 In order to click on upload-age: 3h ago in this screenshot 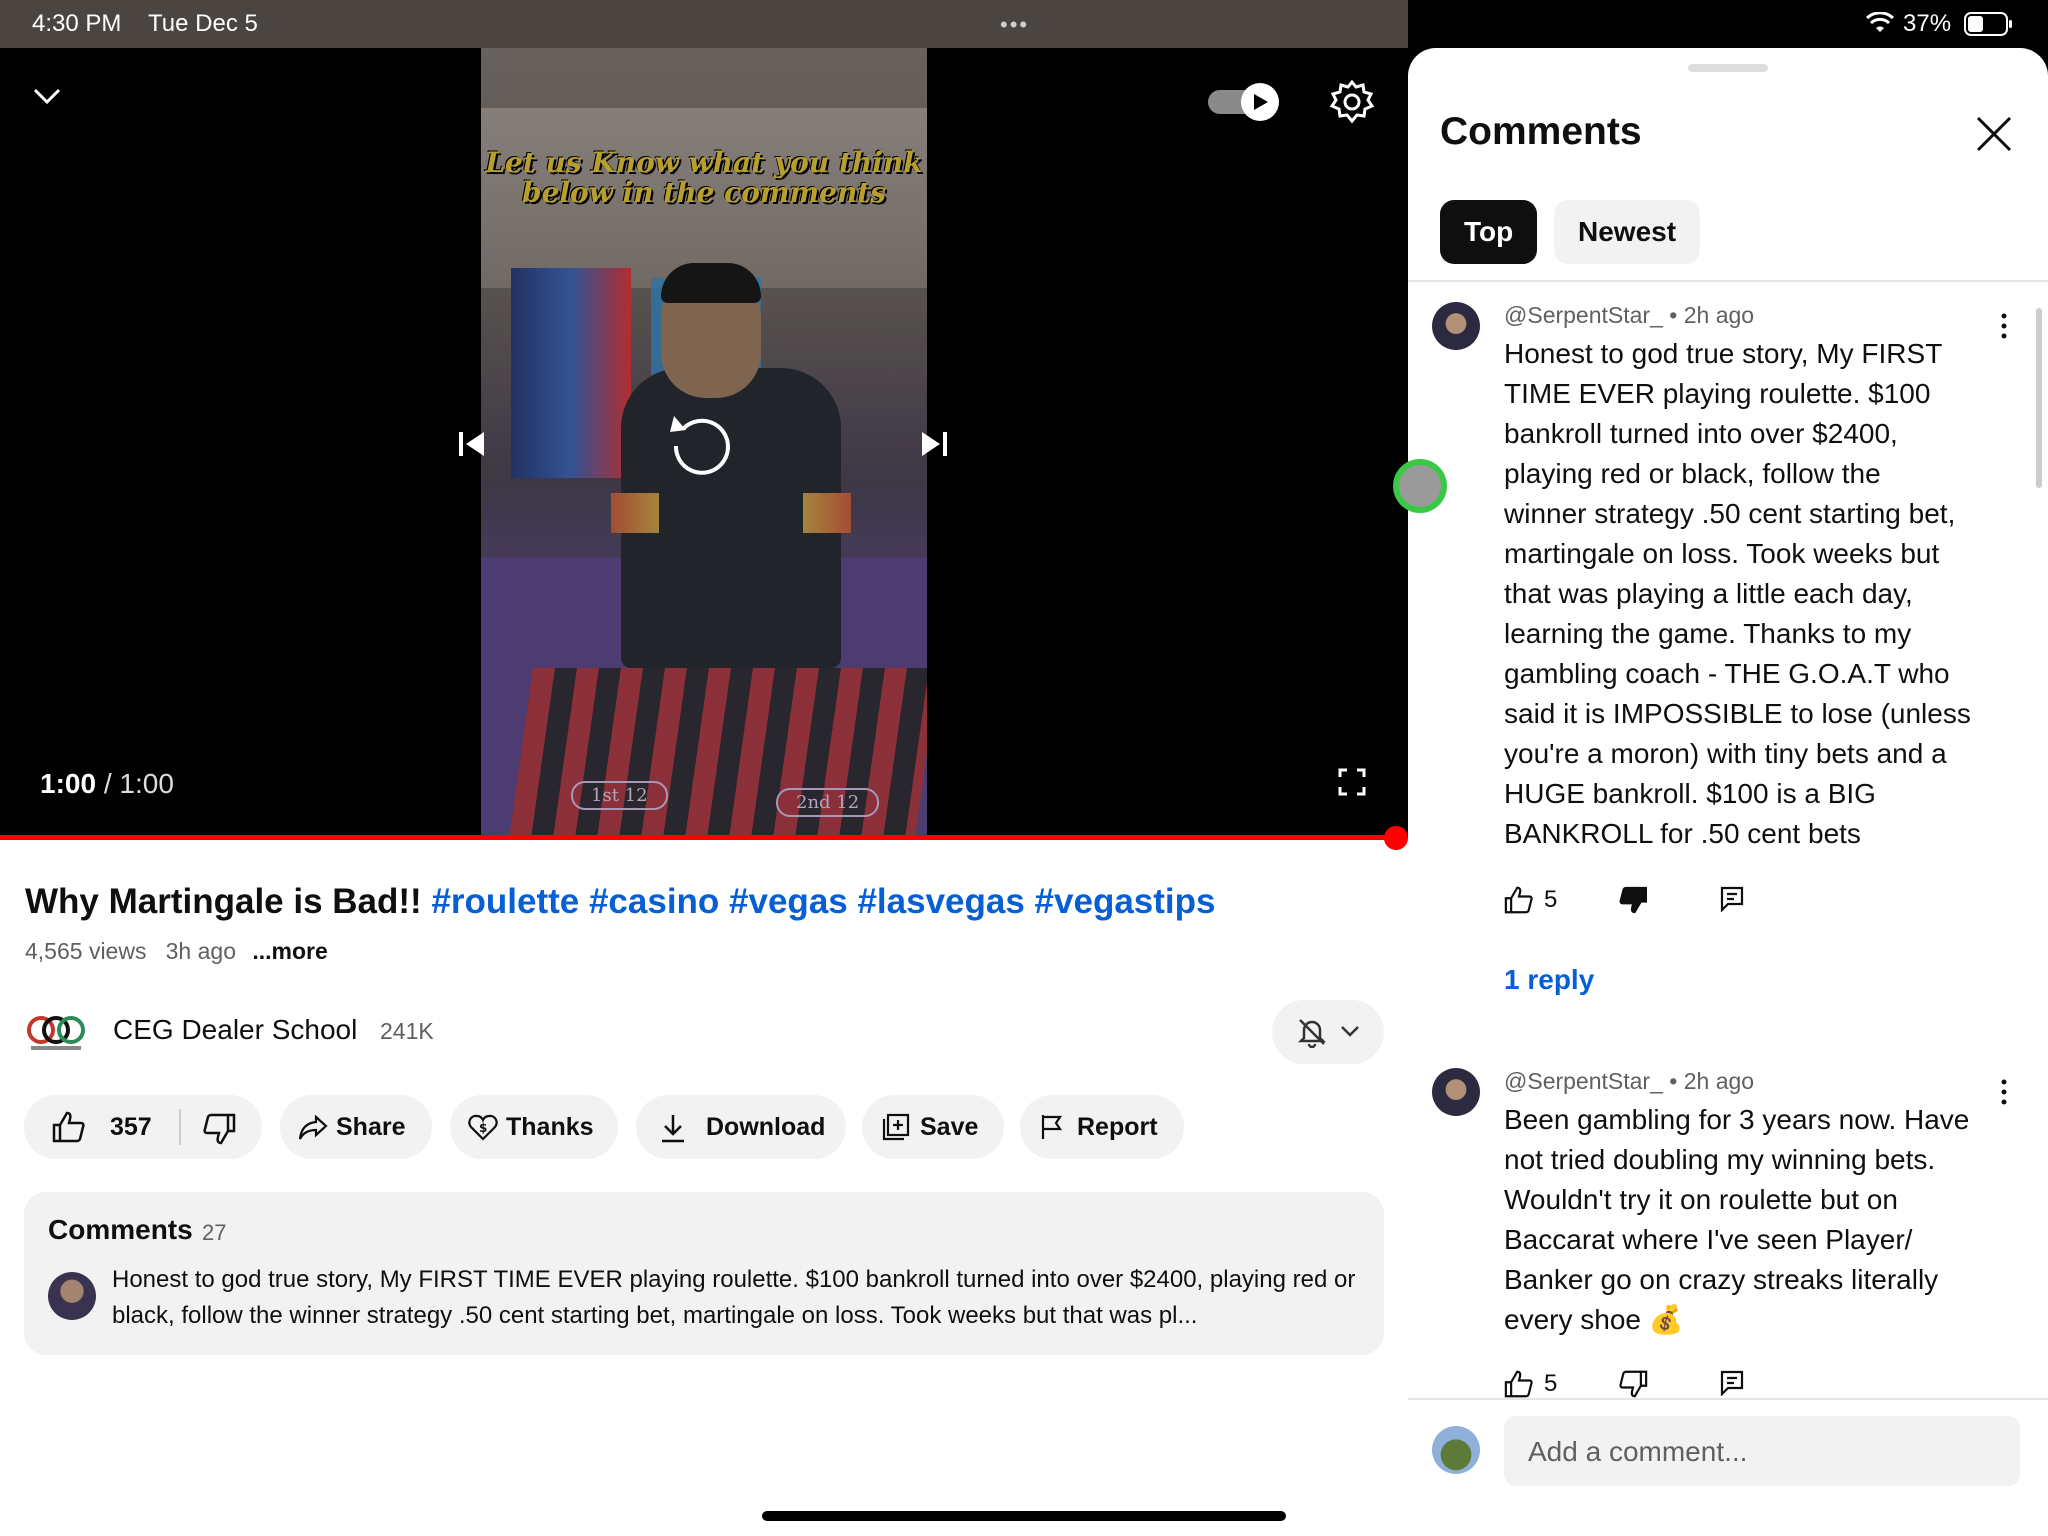, I will do `click(200, 951)`.